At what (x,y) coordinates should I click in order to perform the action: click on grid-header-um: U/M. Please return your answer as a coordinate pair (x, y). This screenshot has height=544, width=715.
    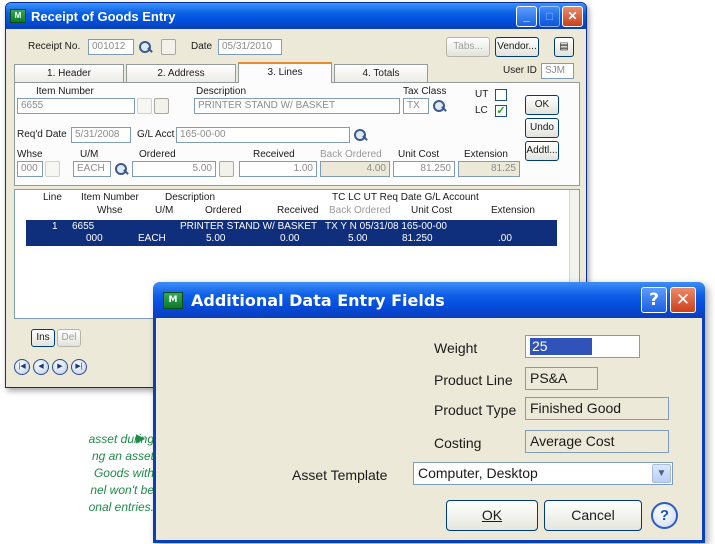
    Looking at the image, I should click on (164, 210).